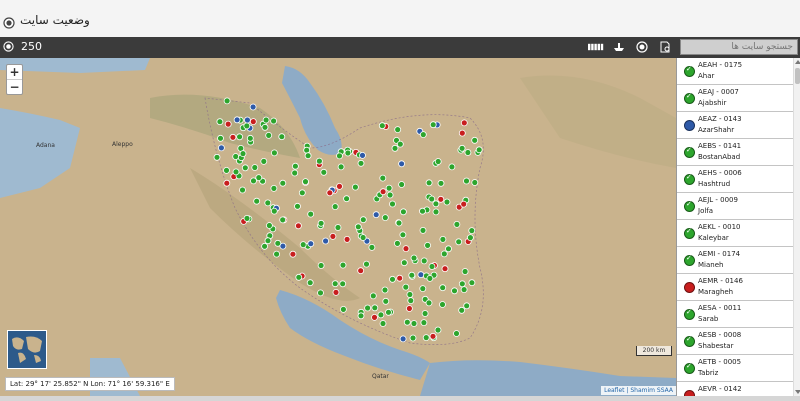  Describe the element at coordinates (738, 71) in the screenshot. I see `site-list-item: AEAH - 0175 Ahar` at that location.